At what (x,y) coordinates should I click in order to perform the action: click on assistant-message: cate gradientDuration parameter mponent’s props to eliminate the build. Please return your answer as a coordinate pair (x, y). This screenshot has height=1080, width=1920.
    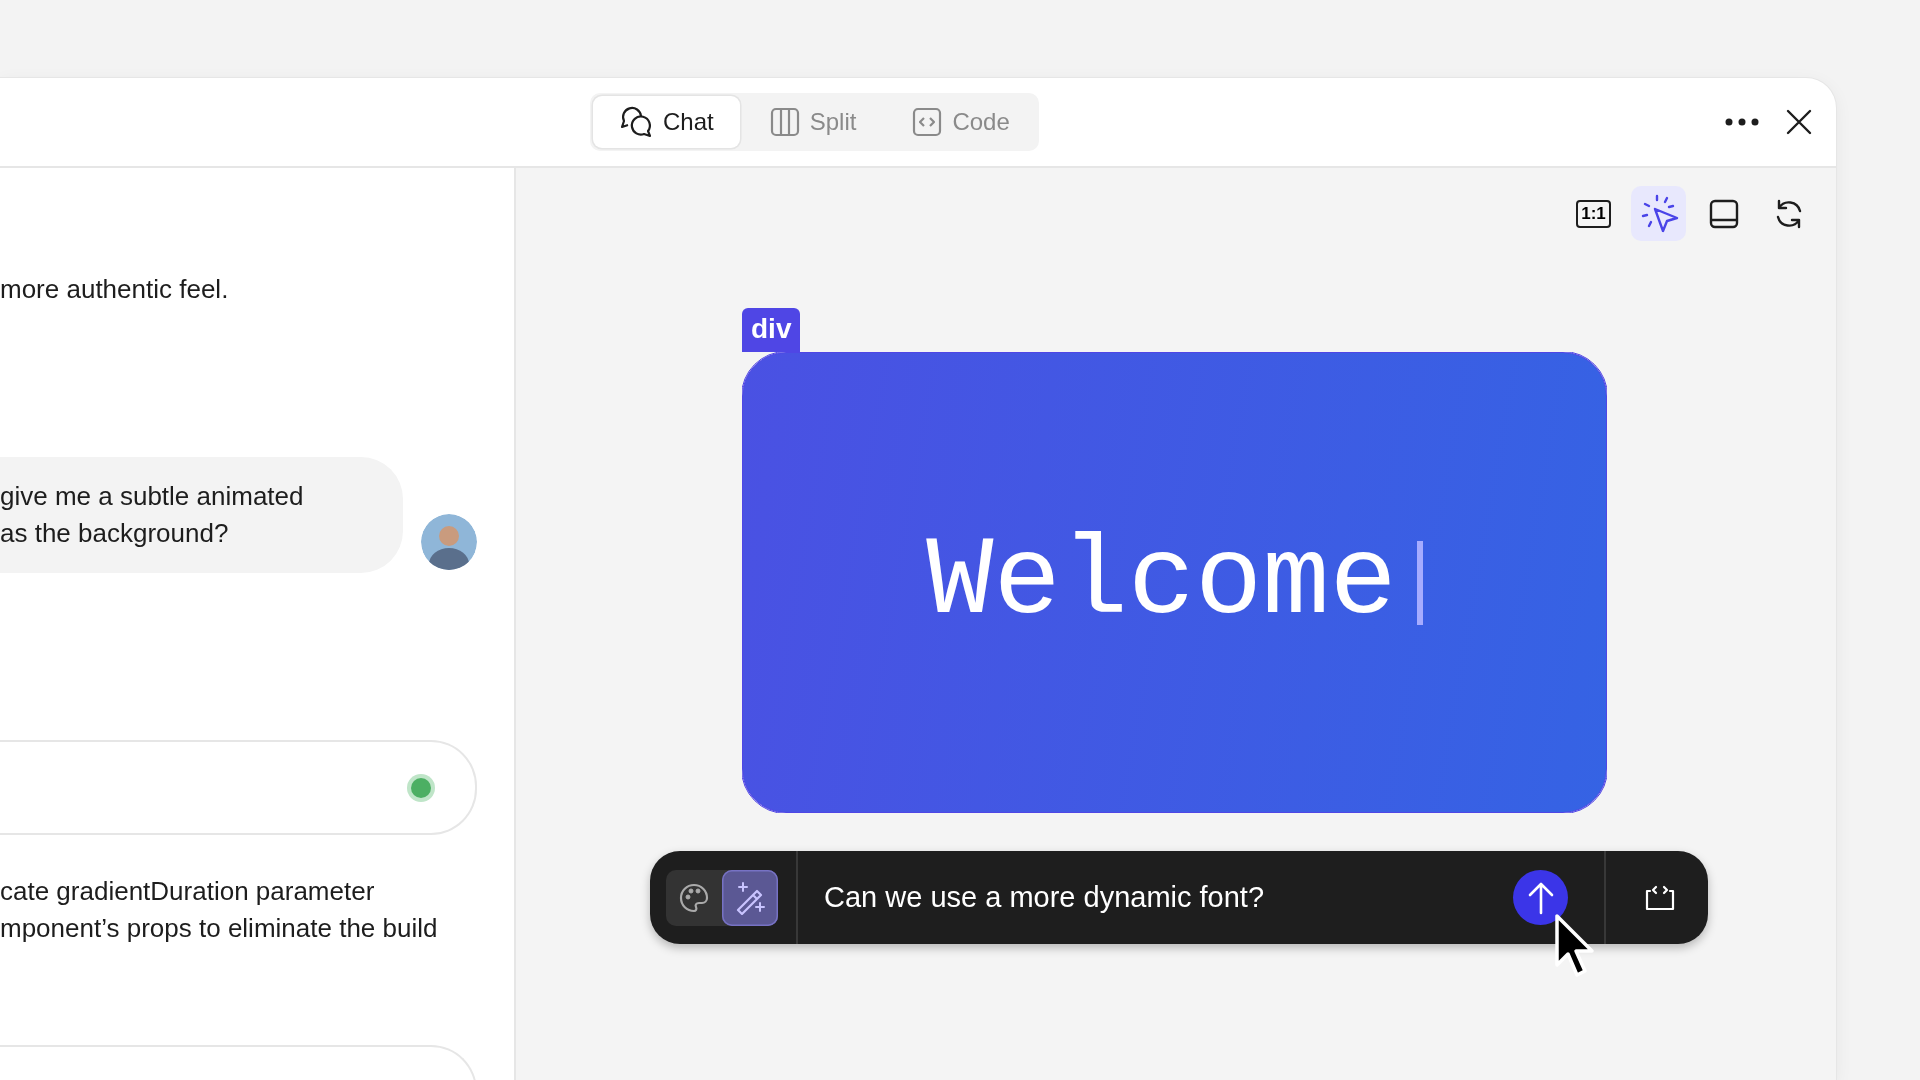
    Looking at the image, I should click on (219, 910).